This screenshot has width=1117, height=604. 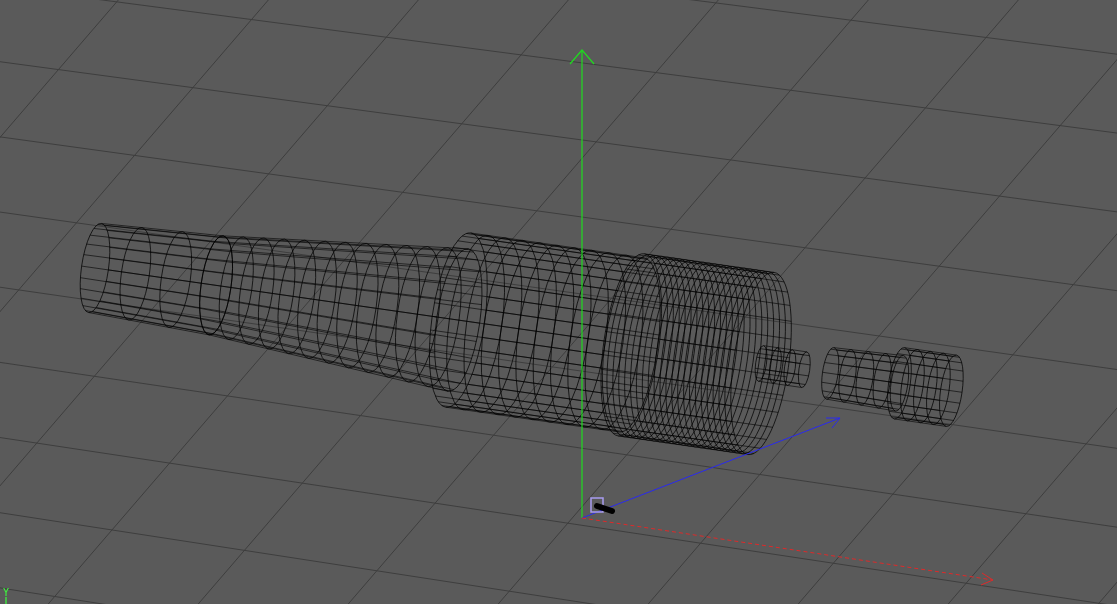 What do you see at coordinates (6, 600) in the screenshot?
I see `axis-indicator-line` at bounding box center [6, 600].